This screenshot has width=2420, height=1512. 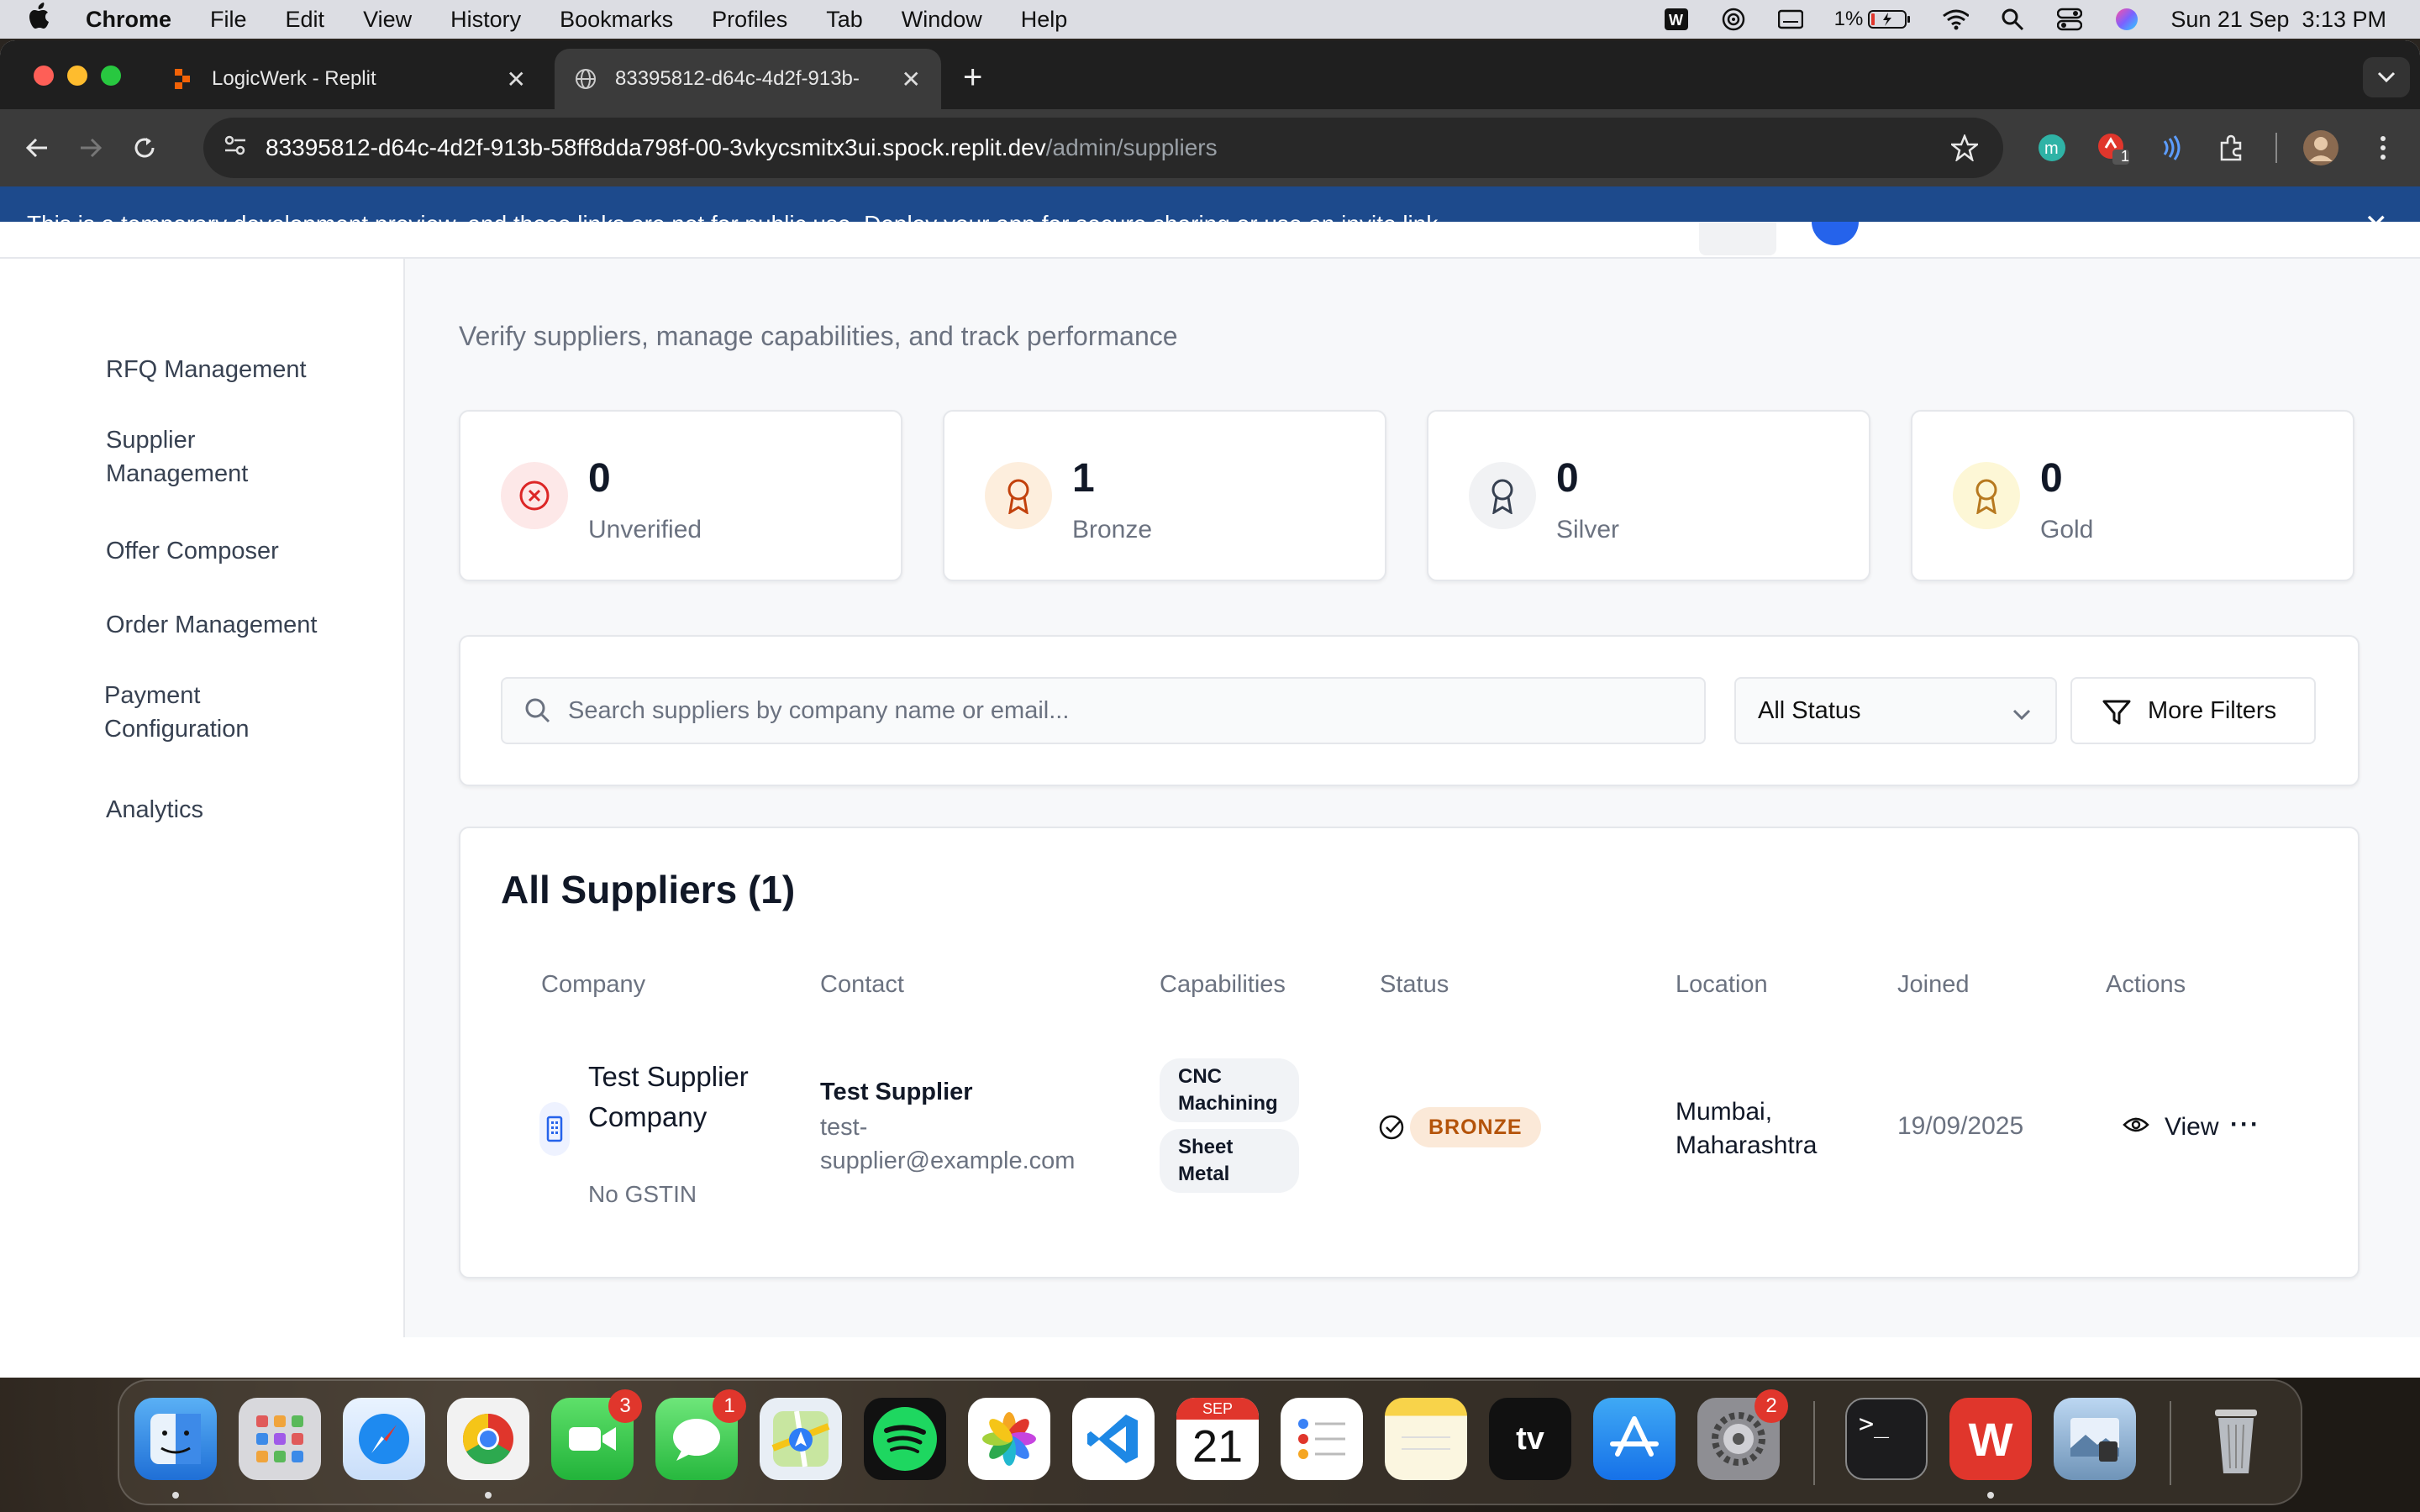 What do you see at coordinates (1734, 19) in the screenshot?
I see `airdrop-icon` at bounding box center [1734, 19].